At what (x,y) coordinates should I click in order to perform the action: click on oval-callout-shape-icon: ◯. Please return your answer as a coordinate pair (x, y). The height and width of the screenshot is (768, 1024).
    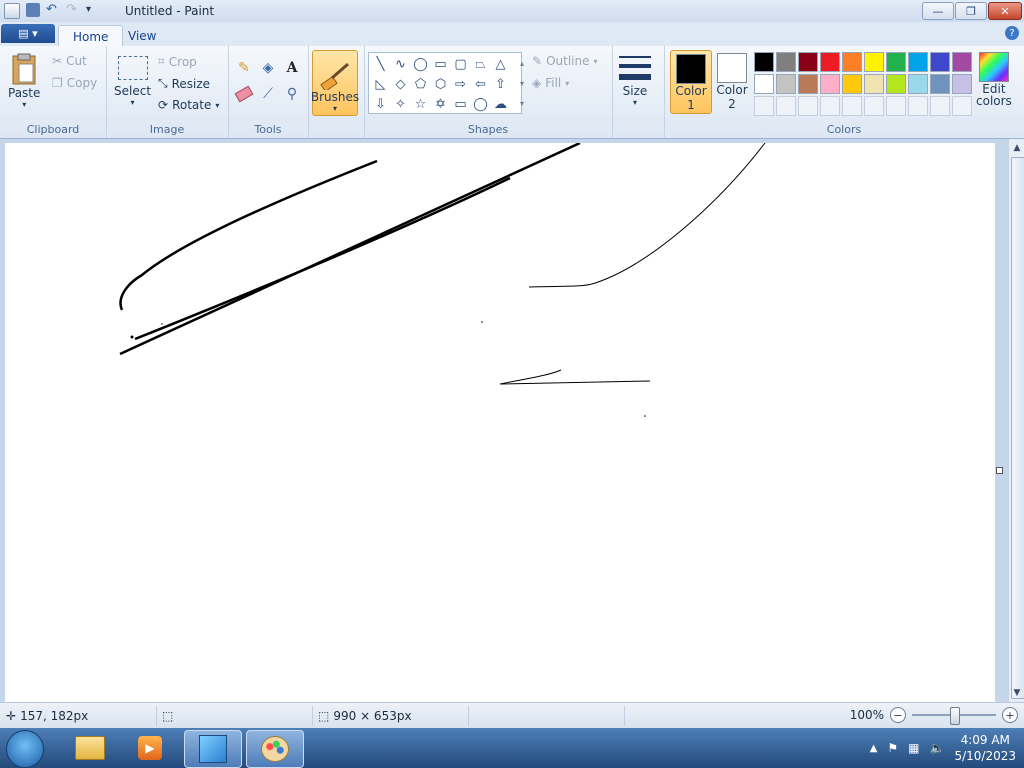
    Looking at the image, I should click on (480, 104).